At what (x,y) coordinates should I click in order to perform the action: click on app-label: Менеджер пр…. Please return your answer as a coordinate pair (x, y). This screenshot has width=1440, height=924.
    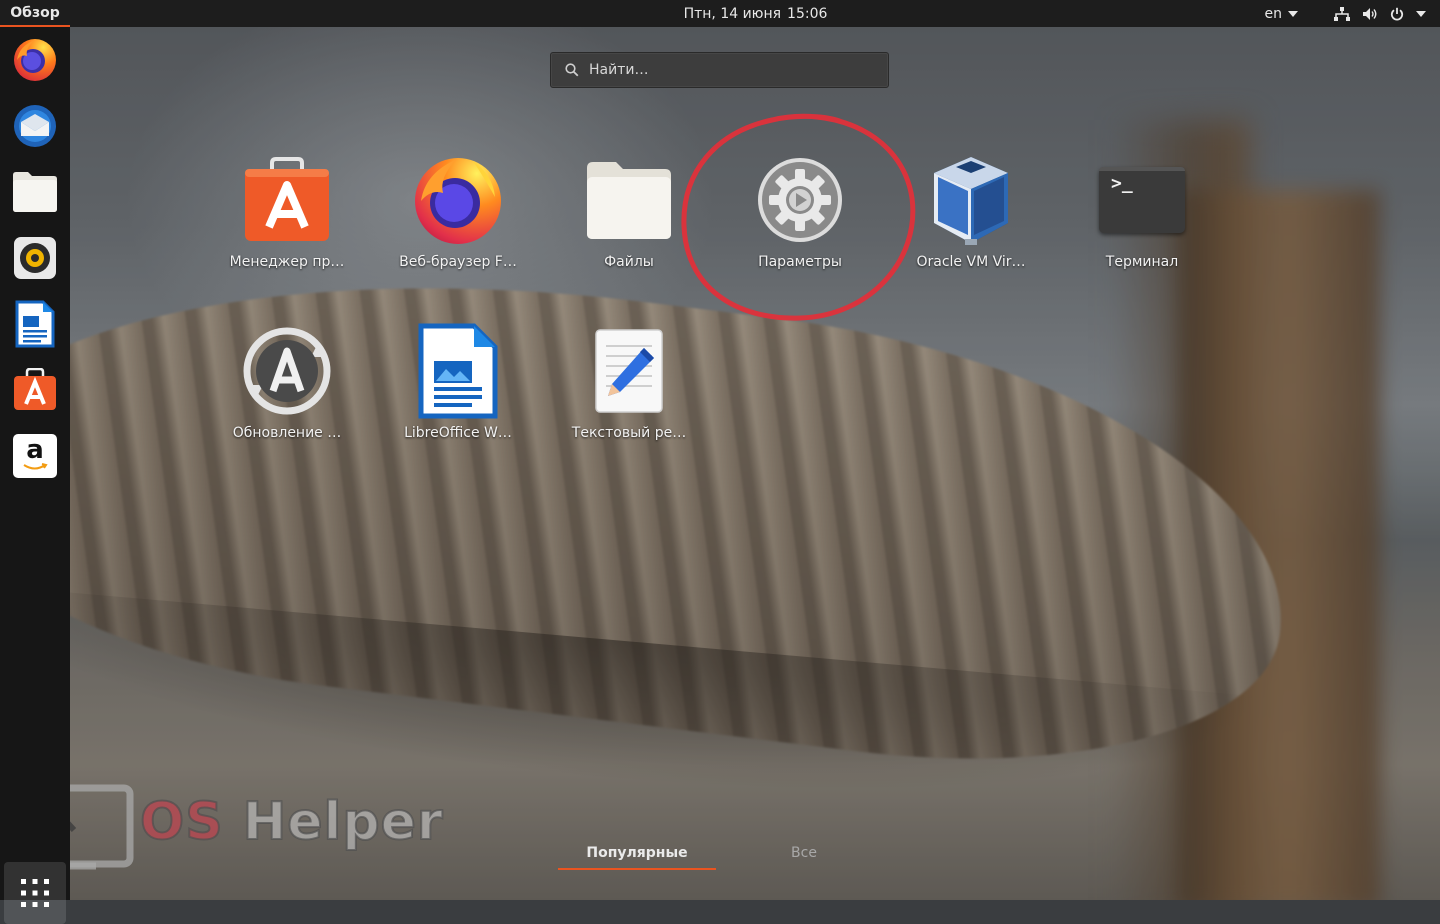
    Looking at the image, I should click on (287, 262).